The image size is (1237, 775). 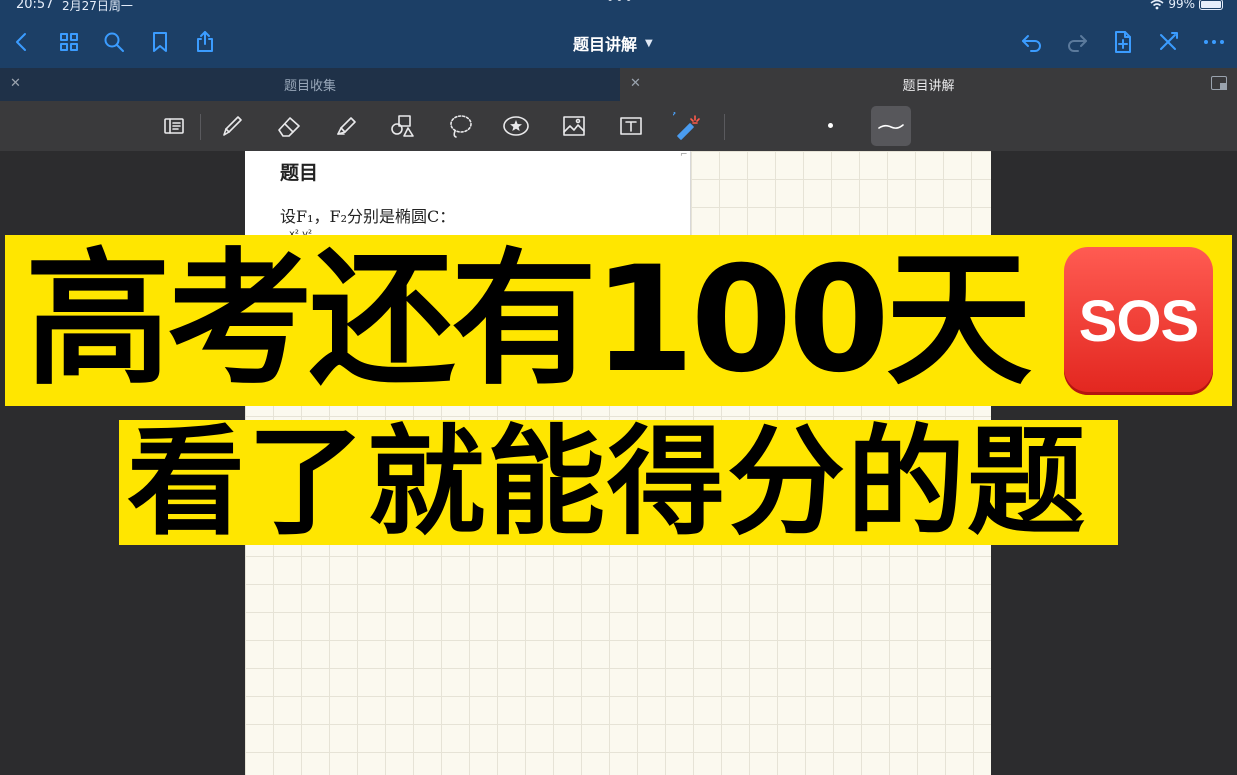 What do you see at coordinates (1181, 5) in the screenshot?
I see `battery-percent: 99%` at bounding box center [1181, 5].